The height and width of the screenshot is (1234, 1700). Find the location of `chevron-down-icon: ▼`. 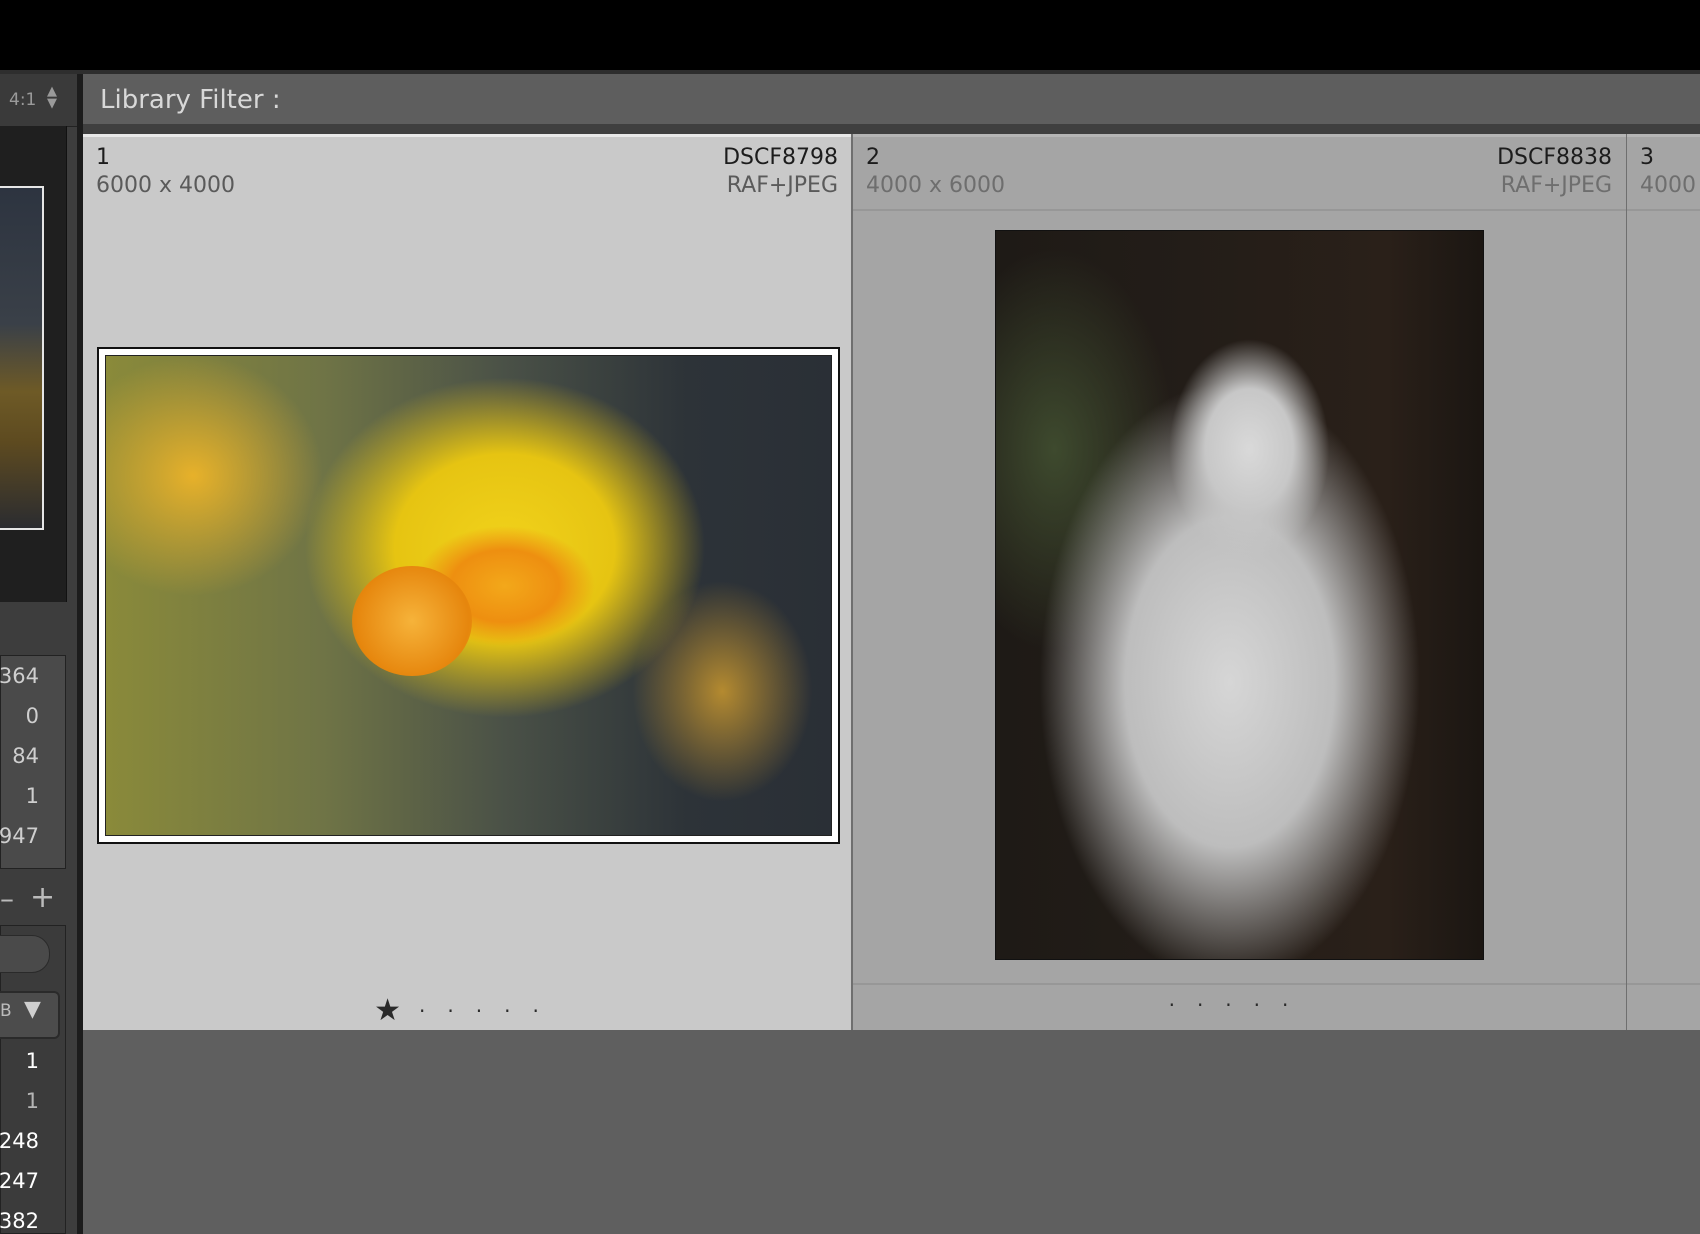

chevron-down-icon: ▼ is located at coordinates (32, 1009).